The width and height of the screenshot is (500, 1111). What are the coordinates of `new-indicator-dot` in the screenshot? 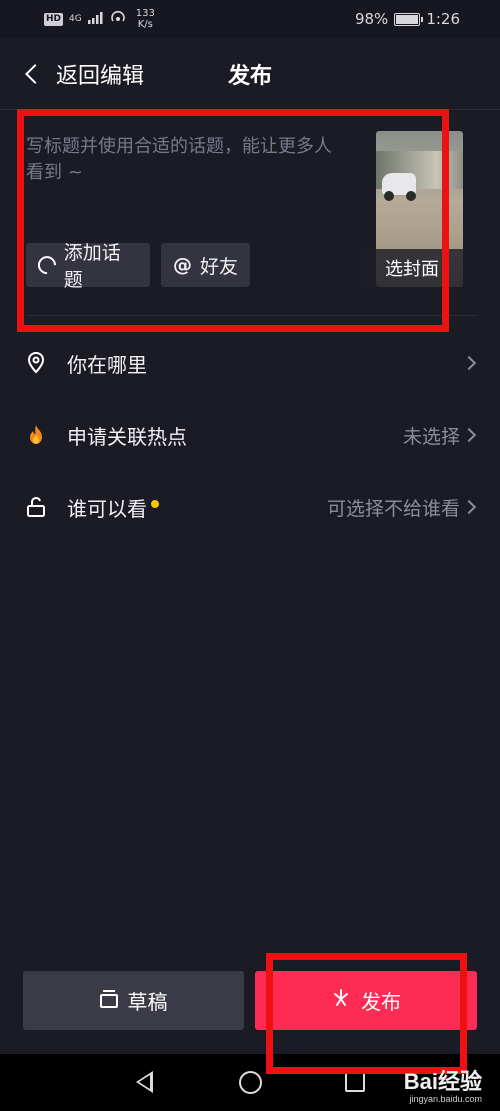 It's located at (155, 504).